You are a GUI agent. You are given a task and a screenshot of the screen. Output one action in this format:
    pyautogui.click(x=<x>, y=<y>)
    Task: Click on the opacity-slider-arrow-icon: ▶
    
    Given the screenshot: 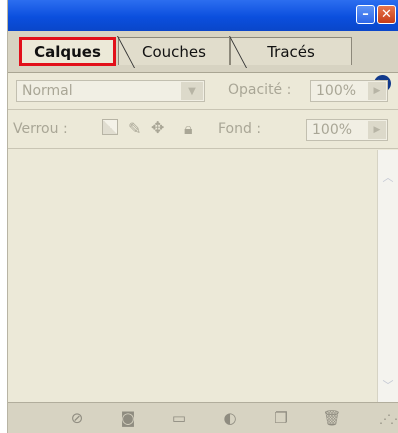 What is the action you would take?
    pyautogui.click(x=377, y=91)
    